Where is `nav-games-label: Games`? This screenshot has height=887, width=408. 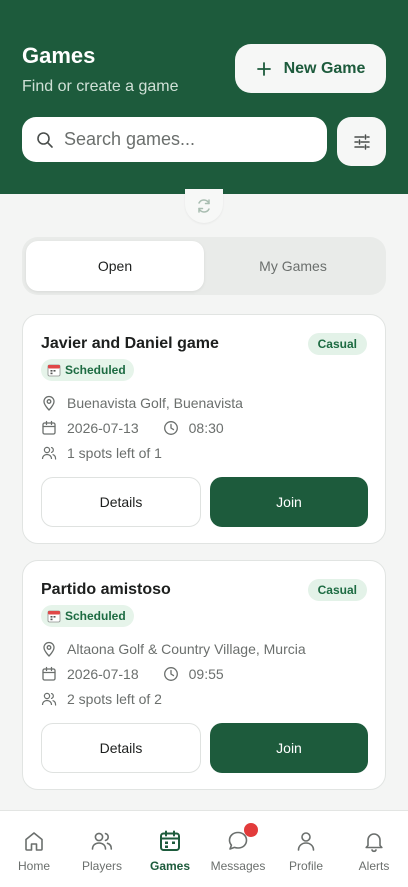
nav-games-label: Games is located at coordinates (170, 866).